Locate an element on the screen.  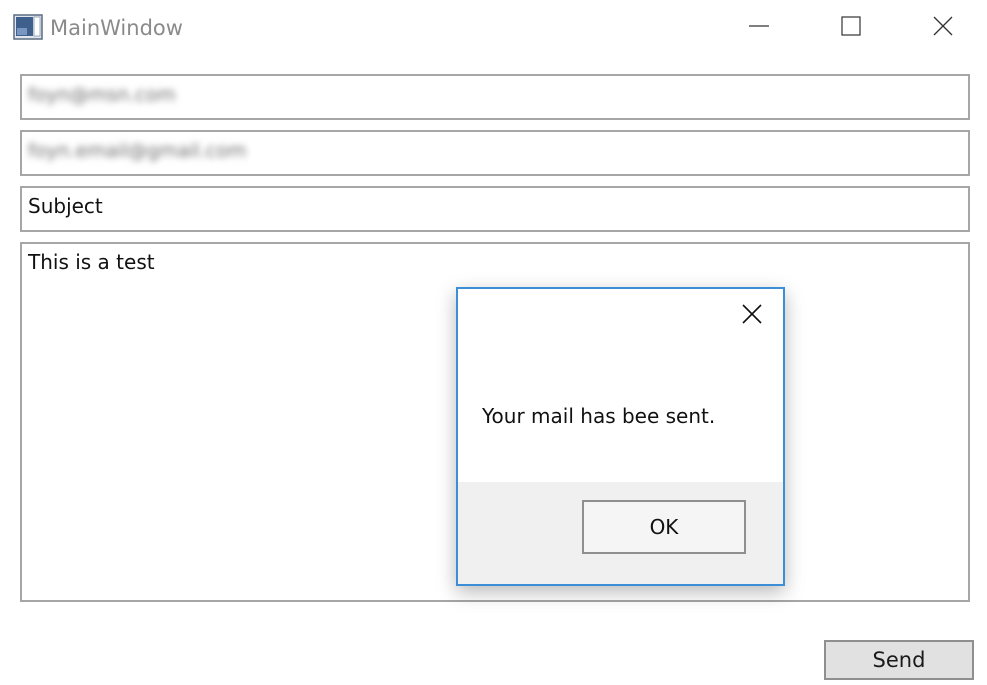
dialog-message: Your mail has bee sent. is located at coordinates (599, 416).